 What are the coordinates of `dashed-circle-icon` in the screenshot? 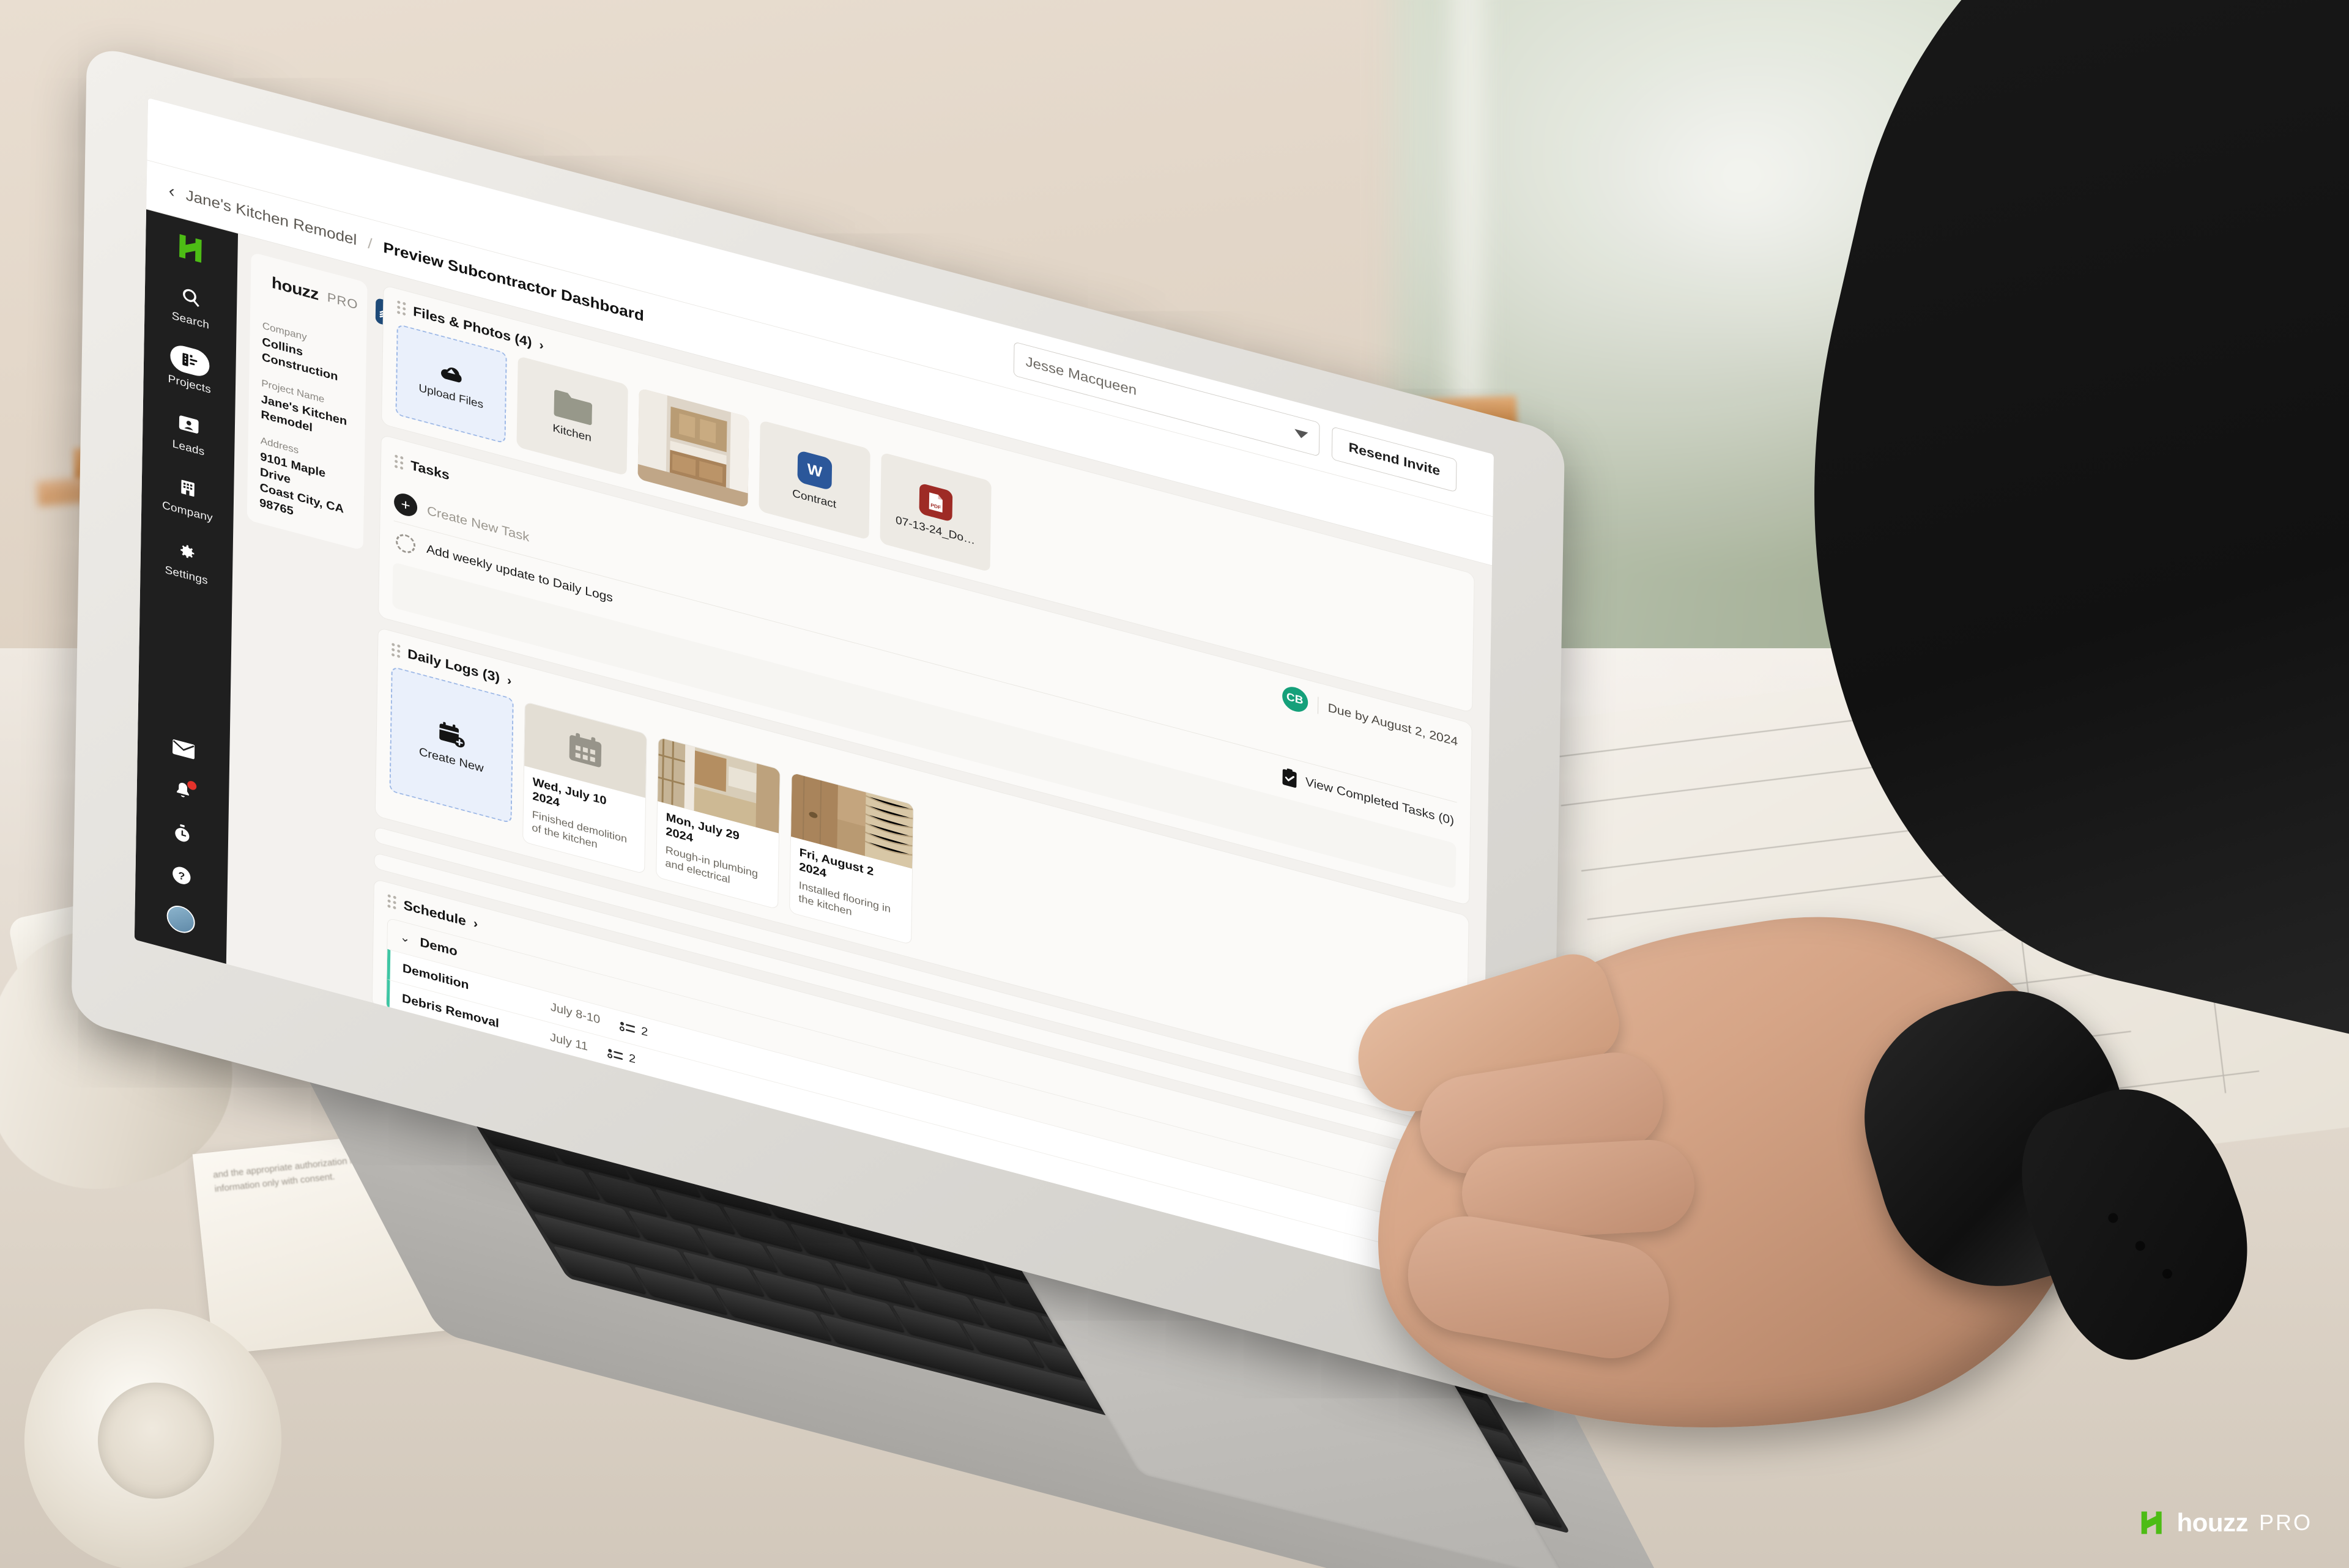 It's located at (405, 543).